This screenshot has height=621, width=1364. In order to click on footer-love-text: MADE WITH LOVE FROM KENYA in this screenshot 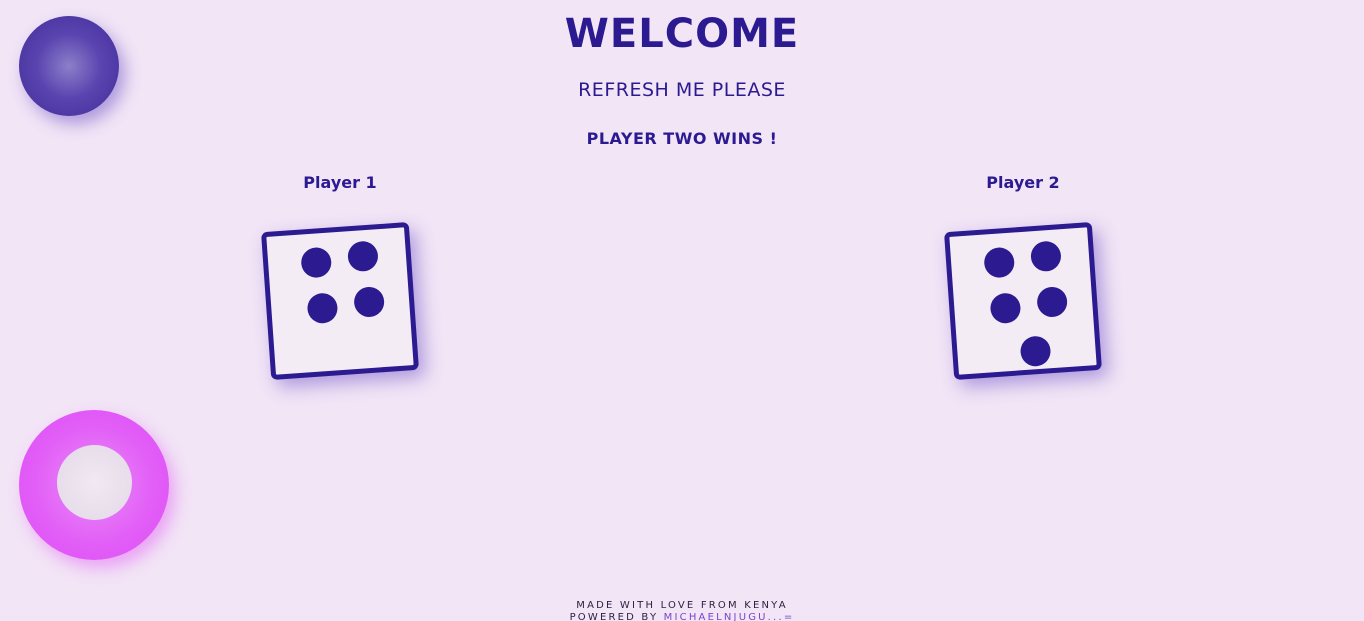, I will do `click(682, 605)`.